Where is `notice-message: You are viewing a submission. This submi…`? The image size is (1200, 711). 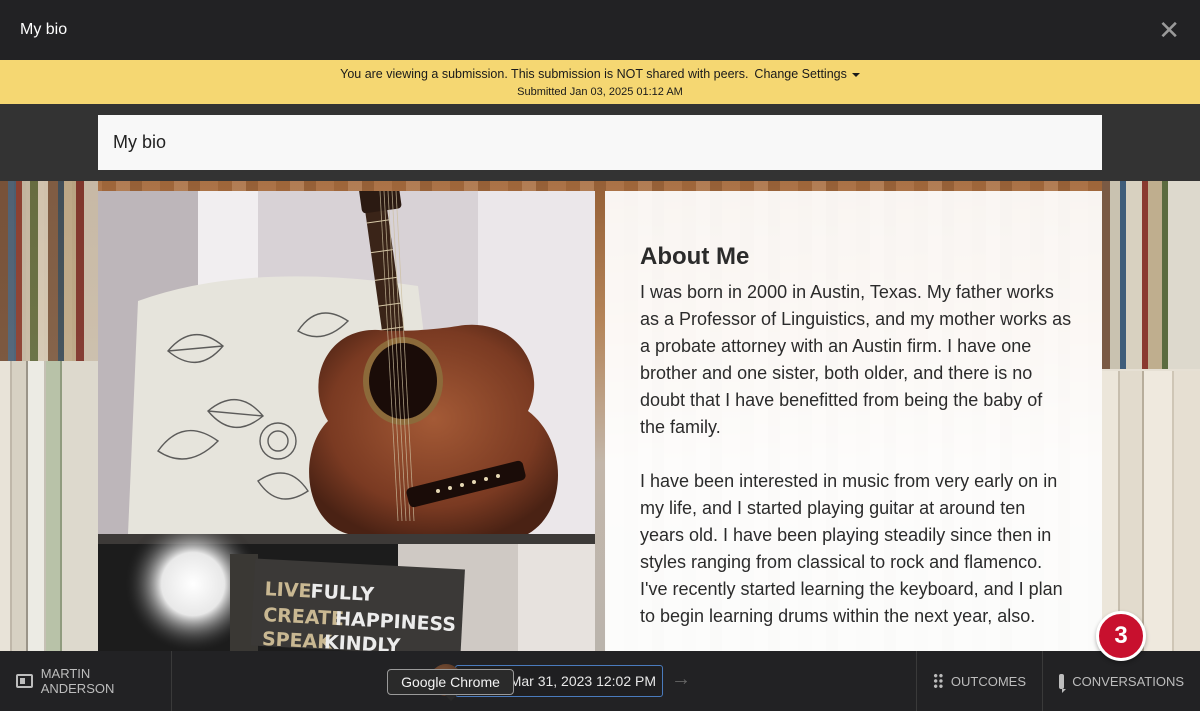
notice-message: You are viewing a submission. This submi… is located at coordinates (544, 73).